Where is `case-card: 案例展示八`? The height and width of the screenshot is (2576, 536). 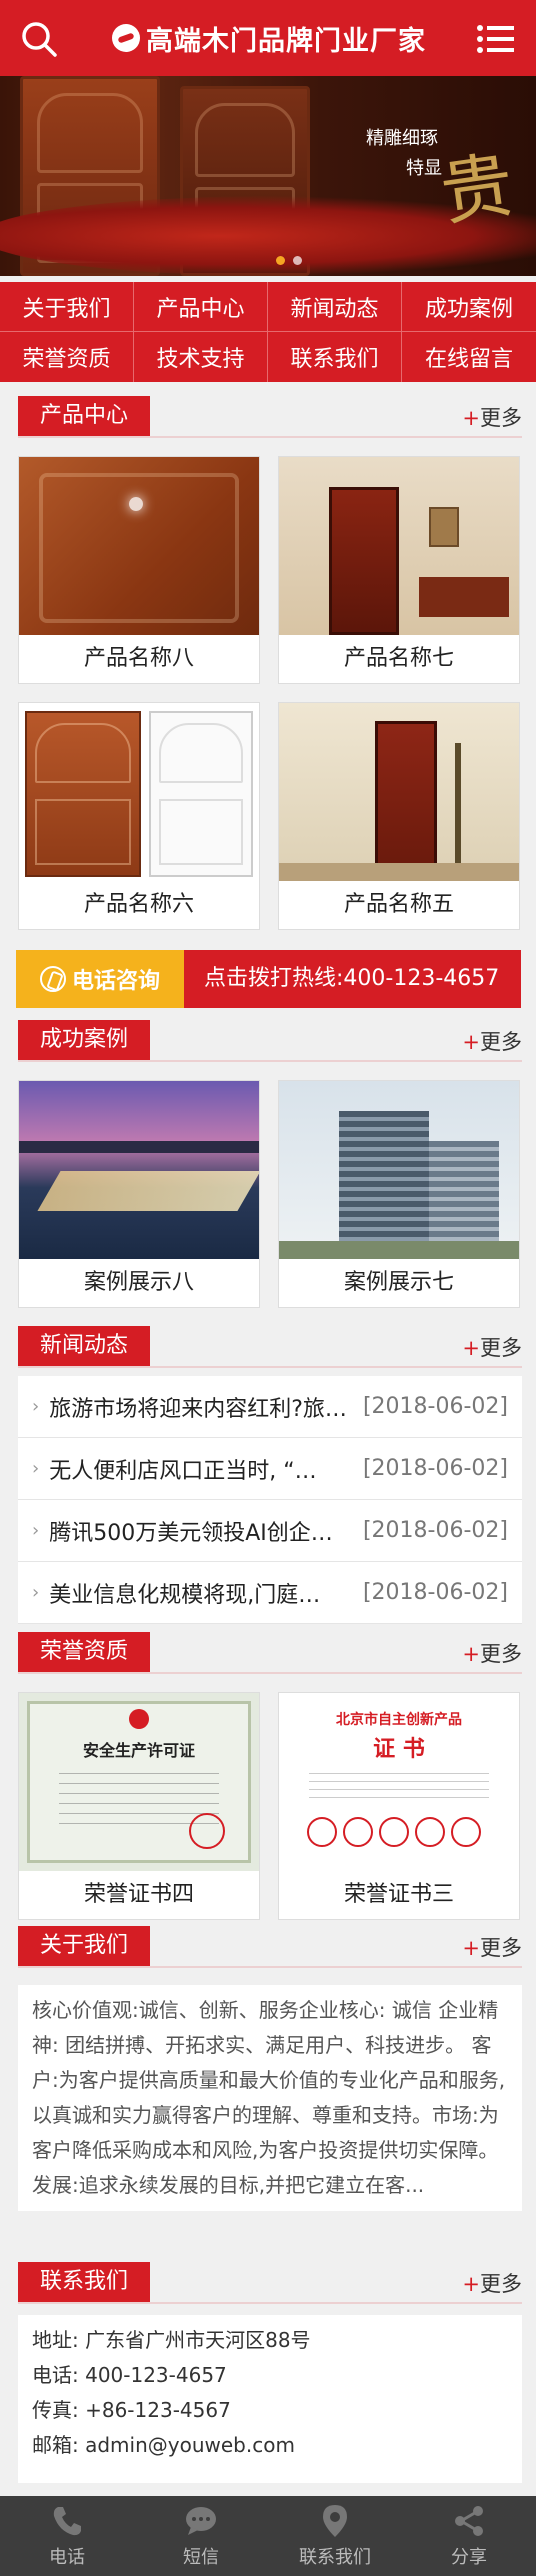 case-card: 案例展示八 is located at coordinates (139, 1194).